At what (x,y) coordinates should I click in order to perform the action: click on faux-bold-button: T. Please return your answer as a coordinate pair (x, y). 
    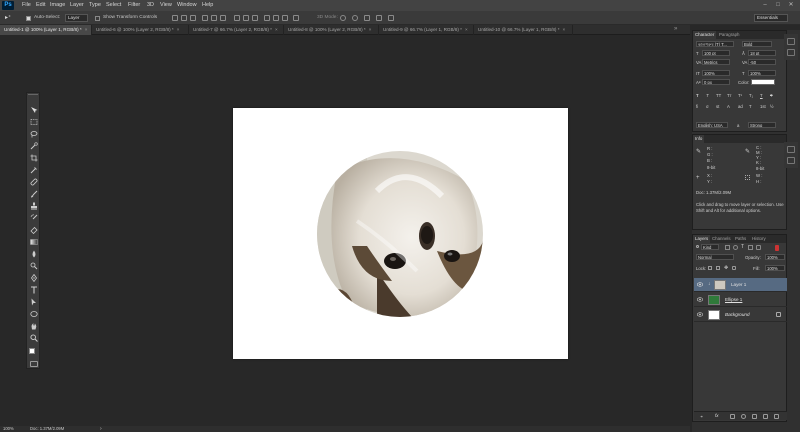
    Looking at the image, I should click on (697, 95).